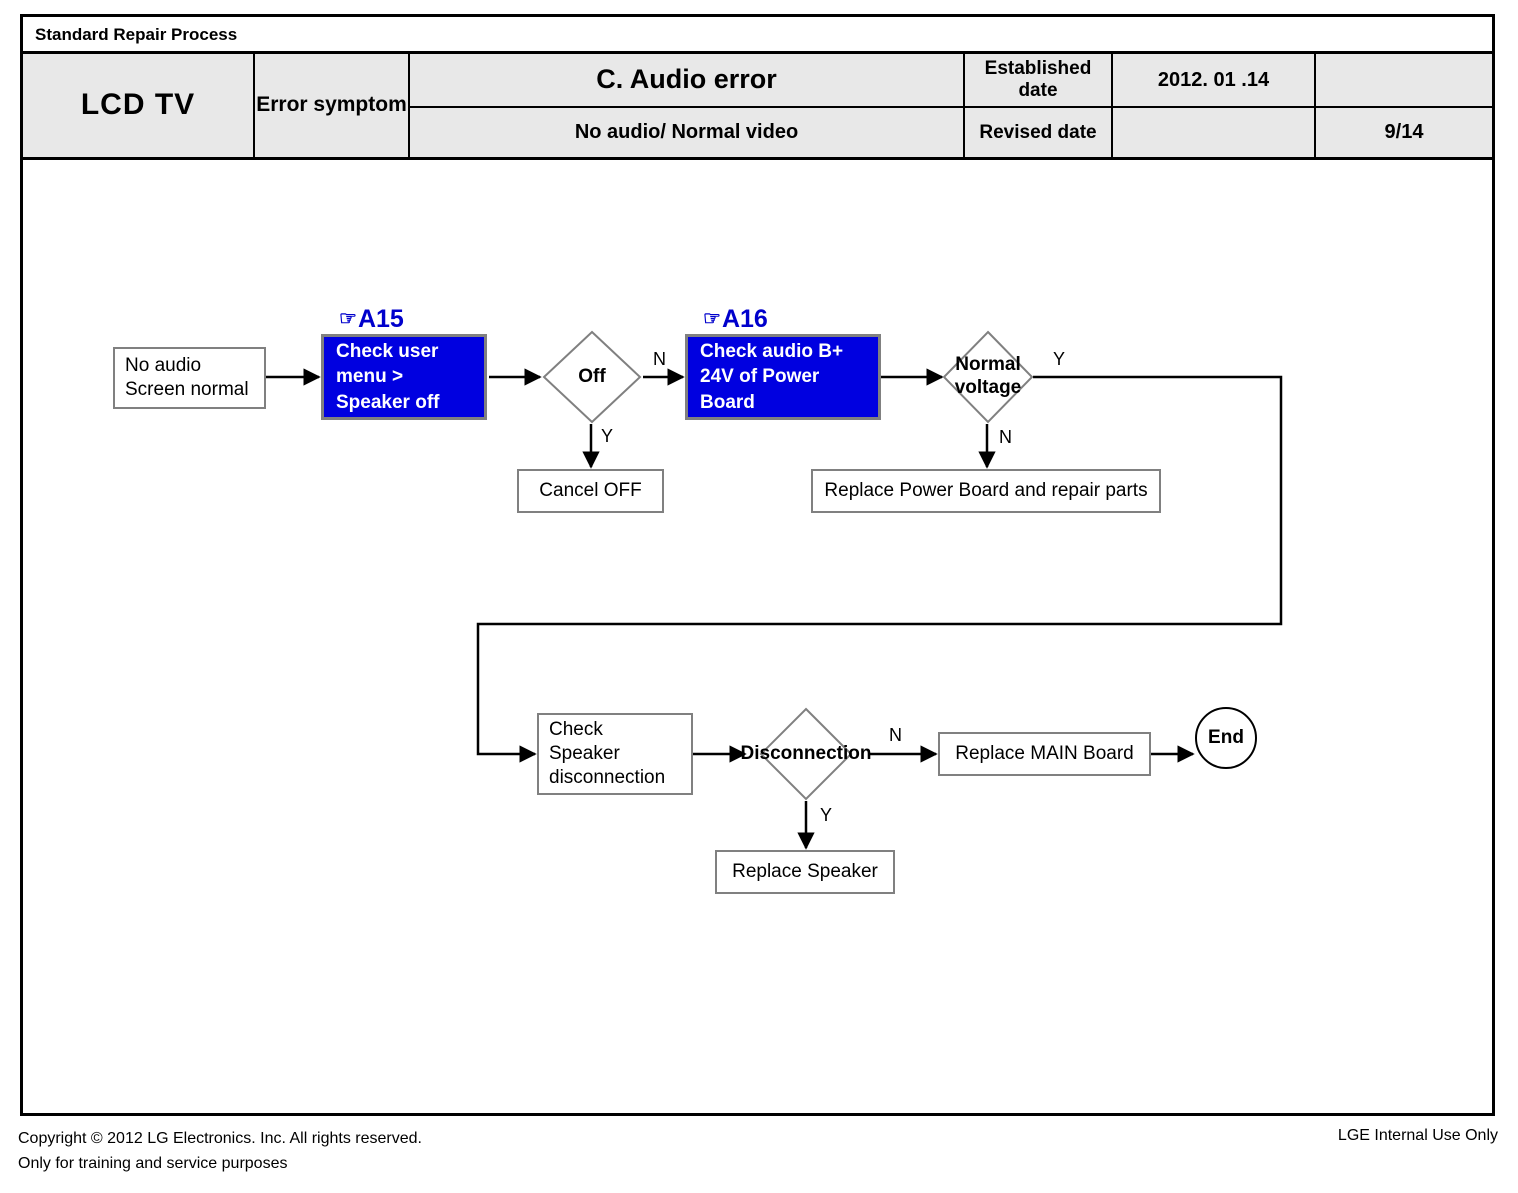  I want to click on header-error-title: C. Audio error, so click(687, 81).